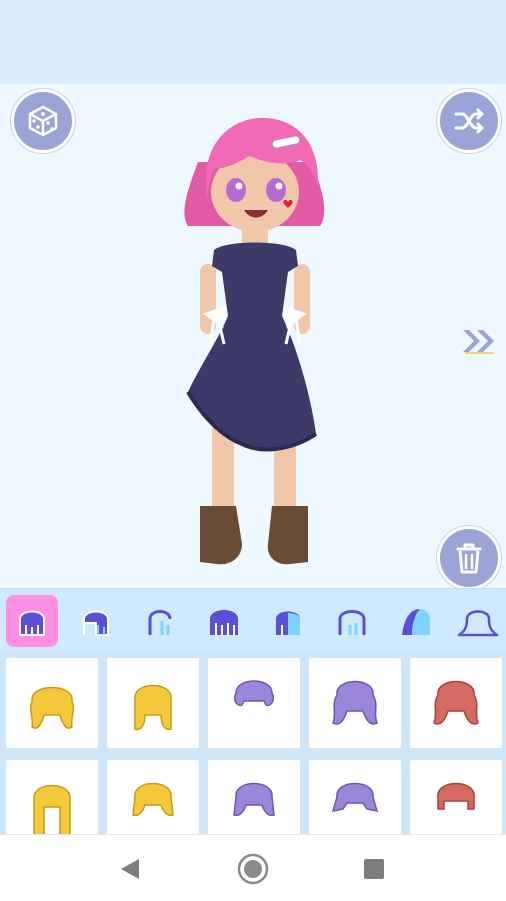  I want to click on hair-bob-purple-icon, so click(254, 799).